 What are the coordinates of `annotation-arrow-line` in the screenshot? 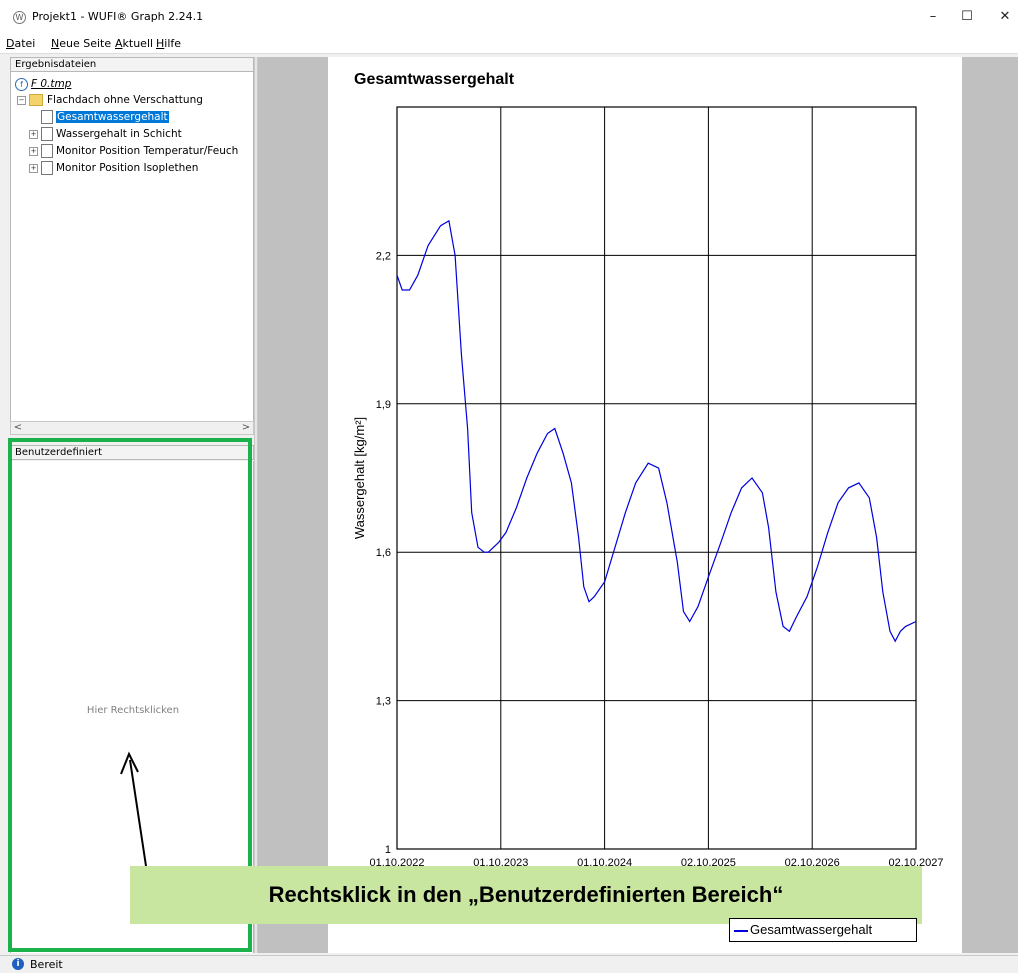 It's located at (138, 813).